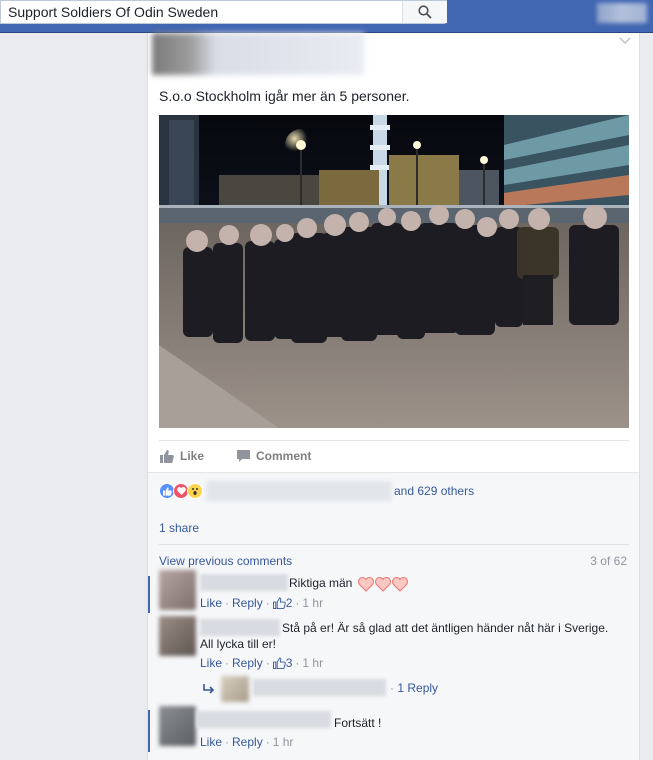  What do you see at coordinates (289, 603) in the screenshot?
I see `like-count-value: 2` at bounding box center [289, 603].